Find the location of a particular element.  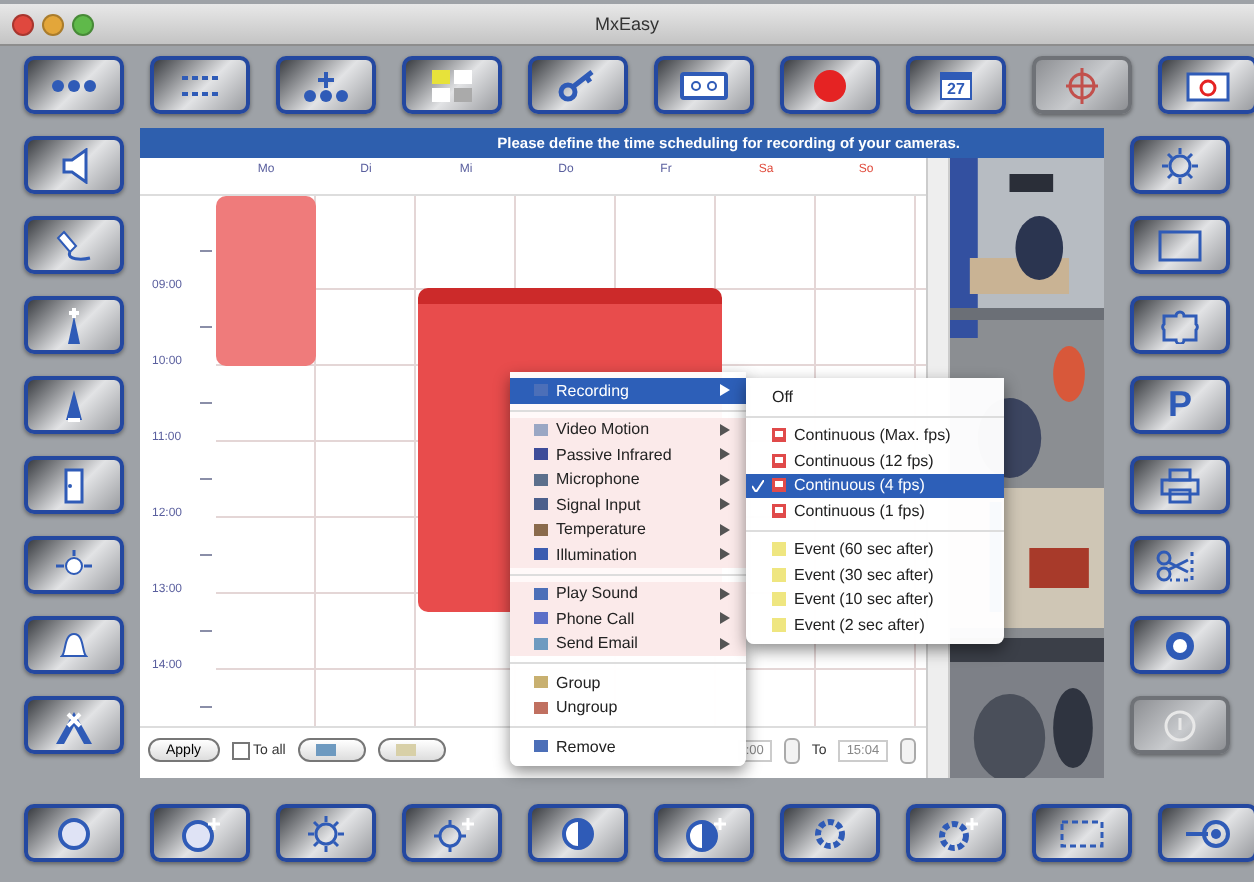

calendar-date: 27 is located at coordinates (956, 85).